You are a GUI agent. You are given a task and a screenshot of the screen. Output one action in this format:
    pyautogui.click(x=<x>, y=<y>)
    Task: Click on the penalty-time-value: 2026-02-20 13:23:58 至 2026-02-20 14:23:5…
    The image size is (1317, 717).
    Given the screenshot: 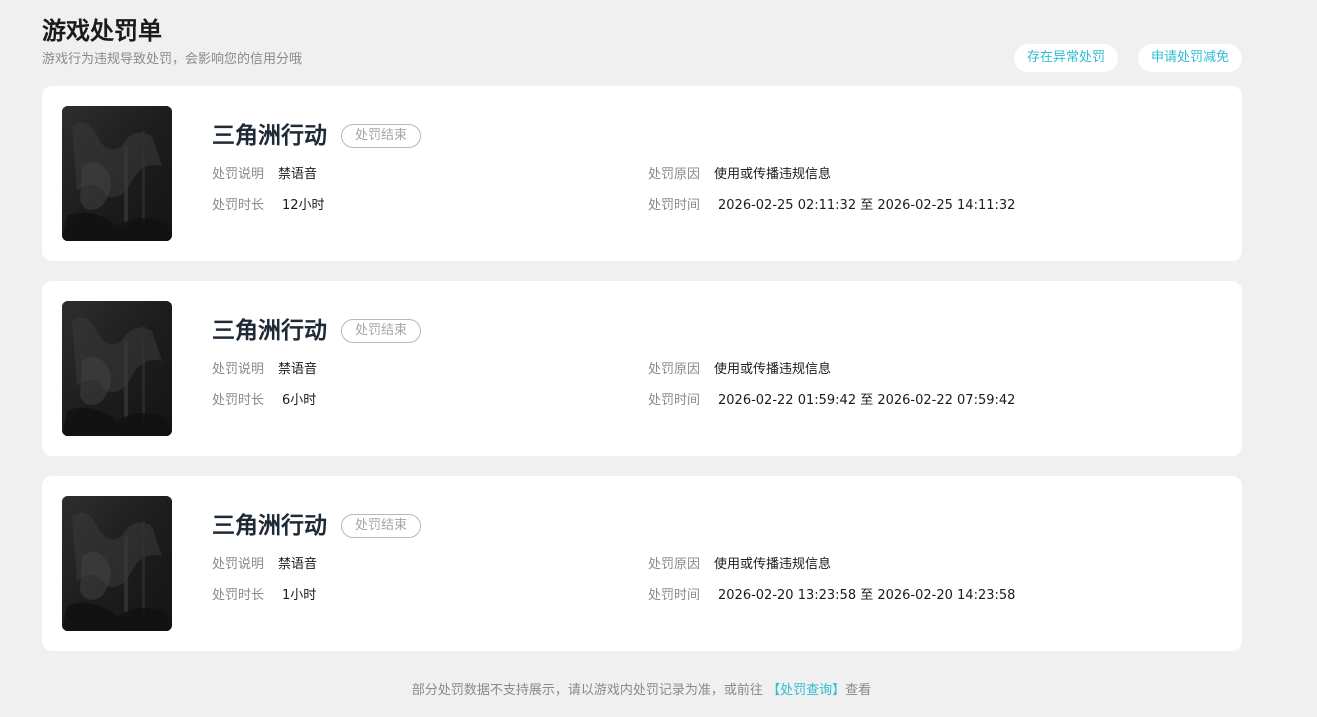 What is the action you would take?
    pyautogui.click(x=867, y=595)
    